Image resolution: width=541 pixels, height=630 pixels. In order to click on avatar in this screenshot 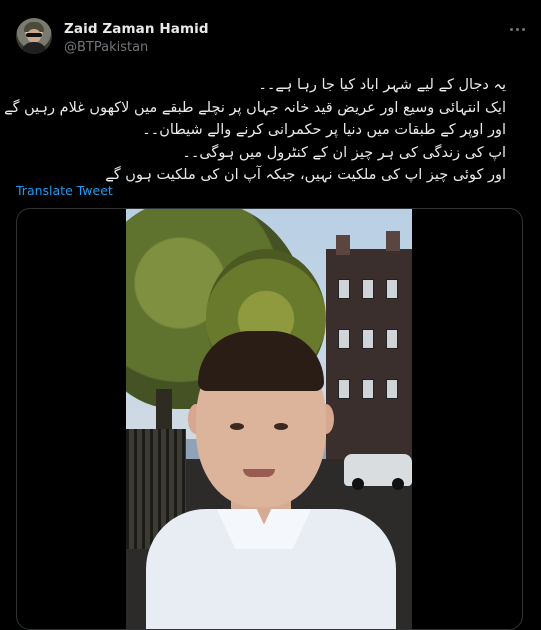, I will do `click(34, 36)`.